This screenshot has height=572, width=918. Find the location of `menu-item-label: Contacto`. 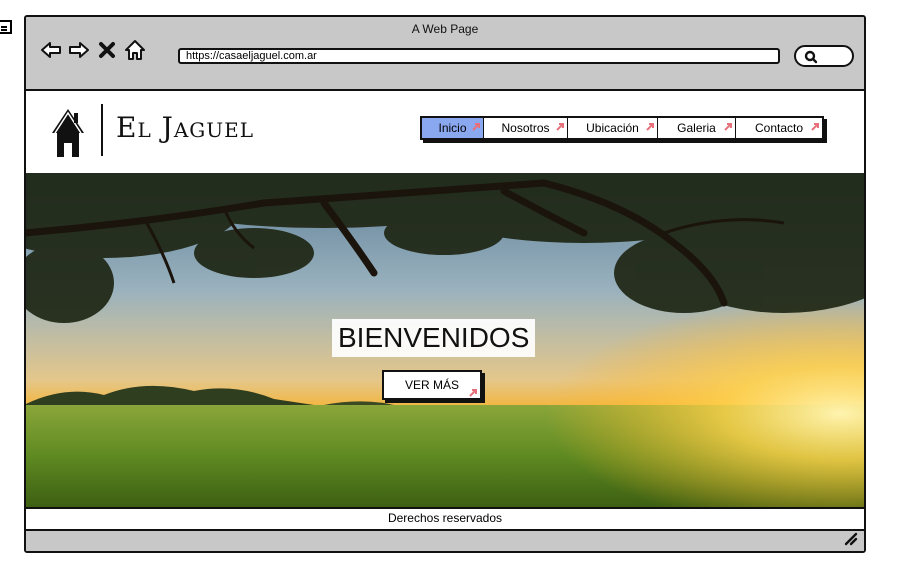

menu-item-label: Contacto is located at coordinates (779, 128).